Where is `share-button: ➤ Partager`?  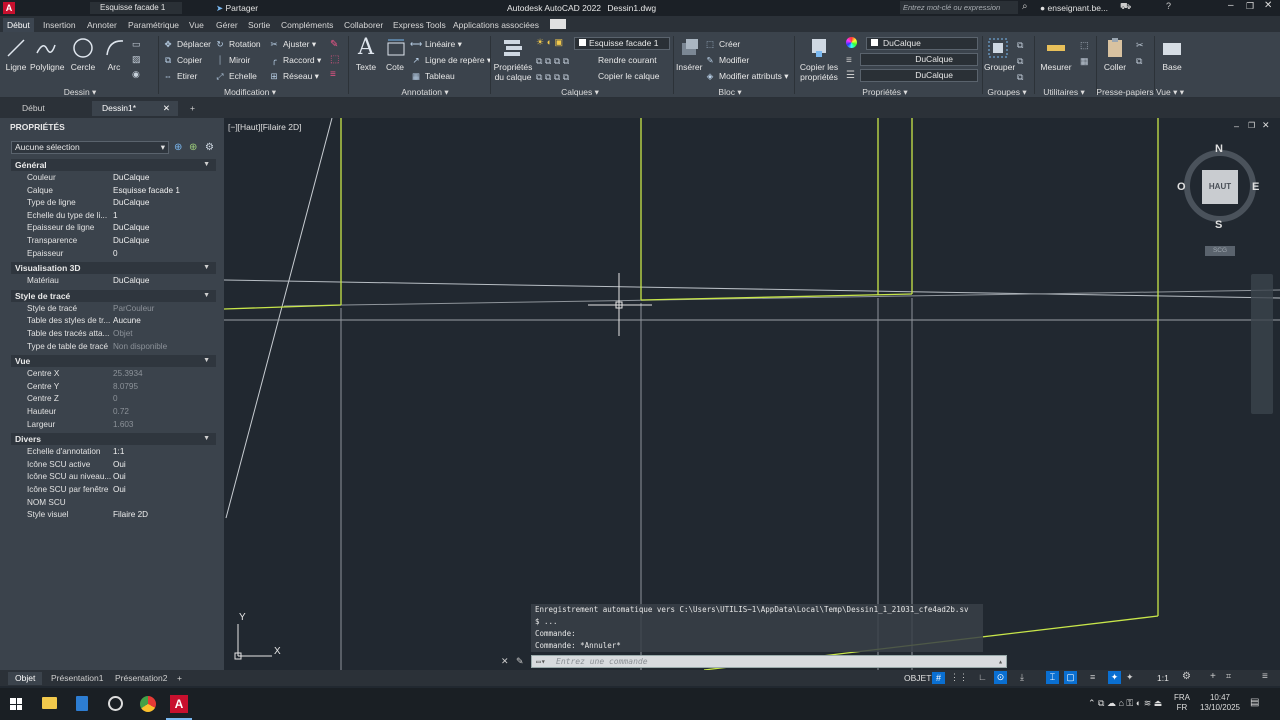 share-button: ➤ Partager is located at coordinates (237, 8).